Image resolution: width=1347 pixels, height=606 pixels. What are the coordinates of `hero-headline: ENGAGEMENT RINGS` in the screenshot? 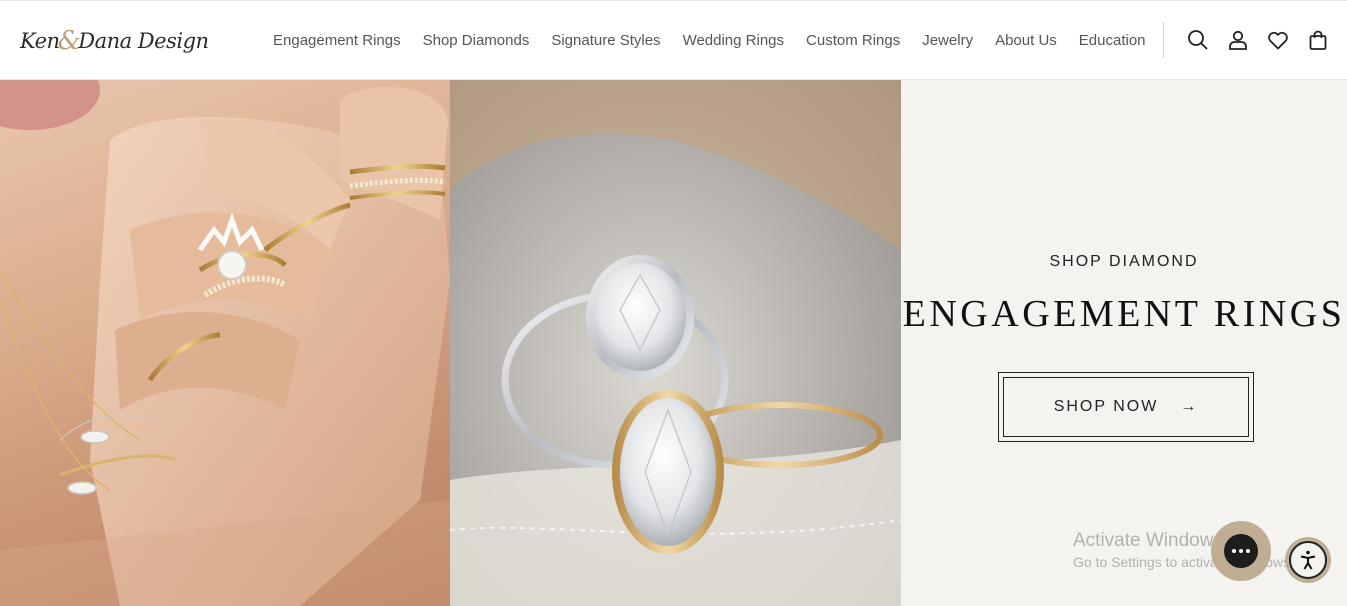 It's located at (1124, 314).